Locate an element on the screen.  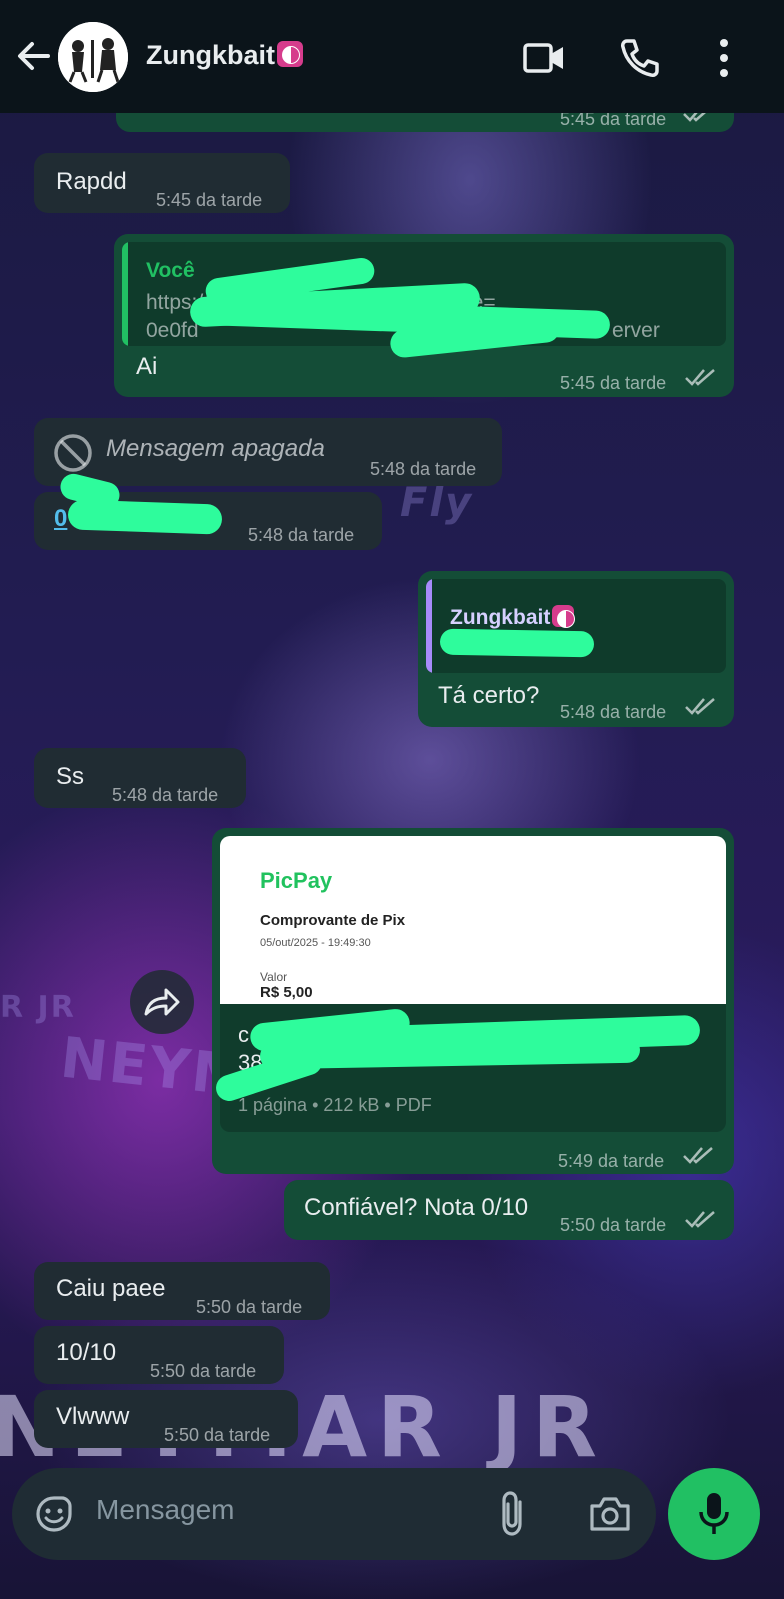
message-bubble-outgoing-reply: Zungkbait Tá certo? 5:48 da tarde is located at coordinates (576, 649).